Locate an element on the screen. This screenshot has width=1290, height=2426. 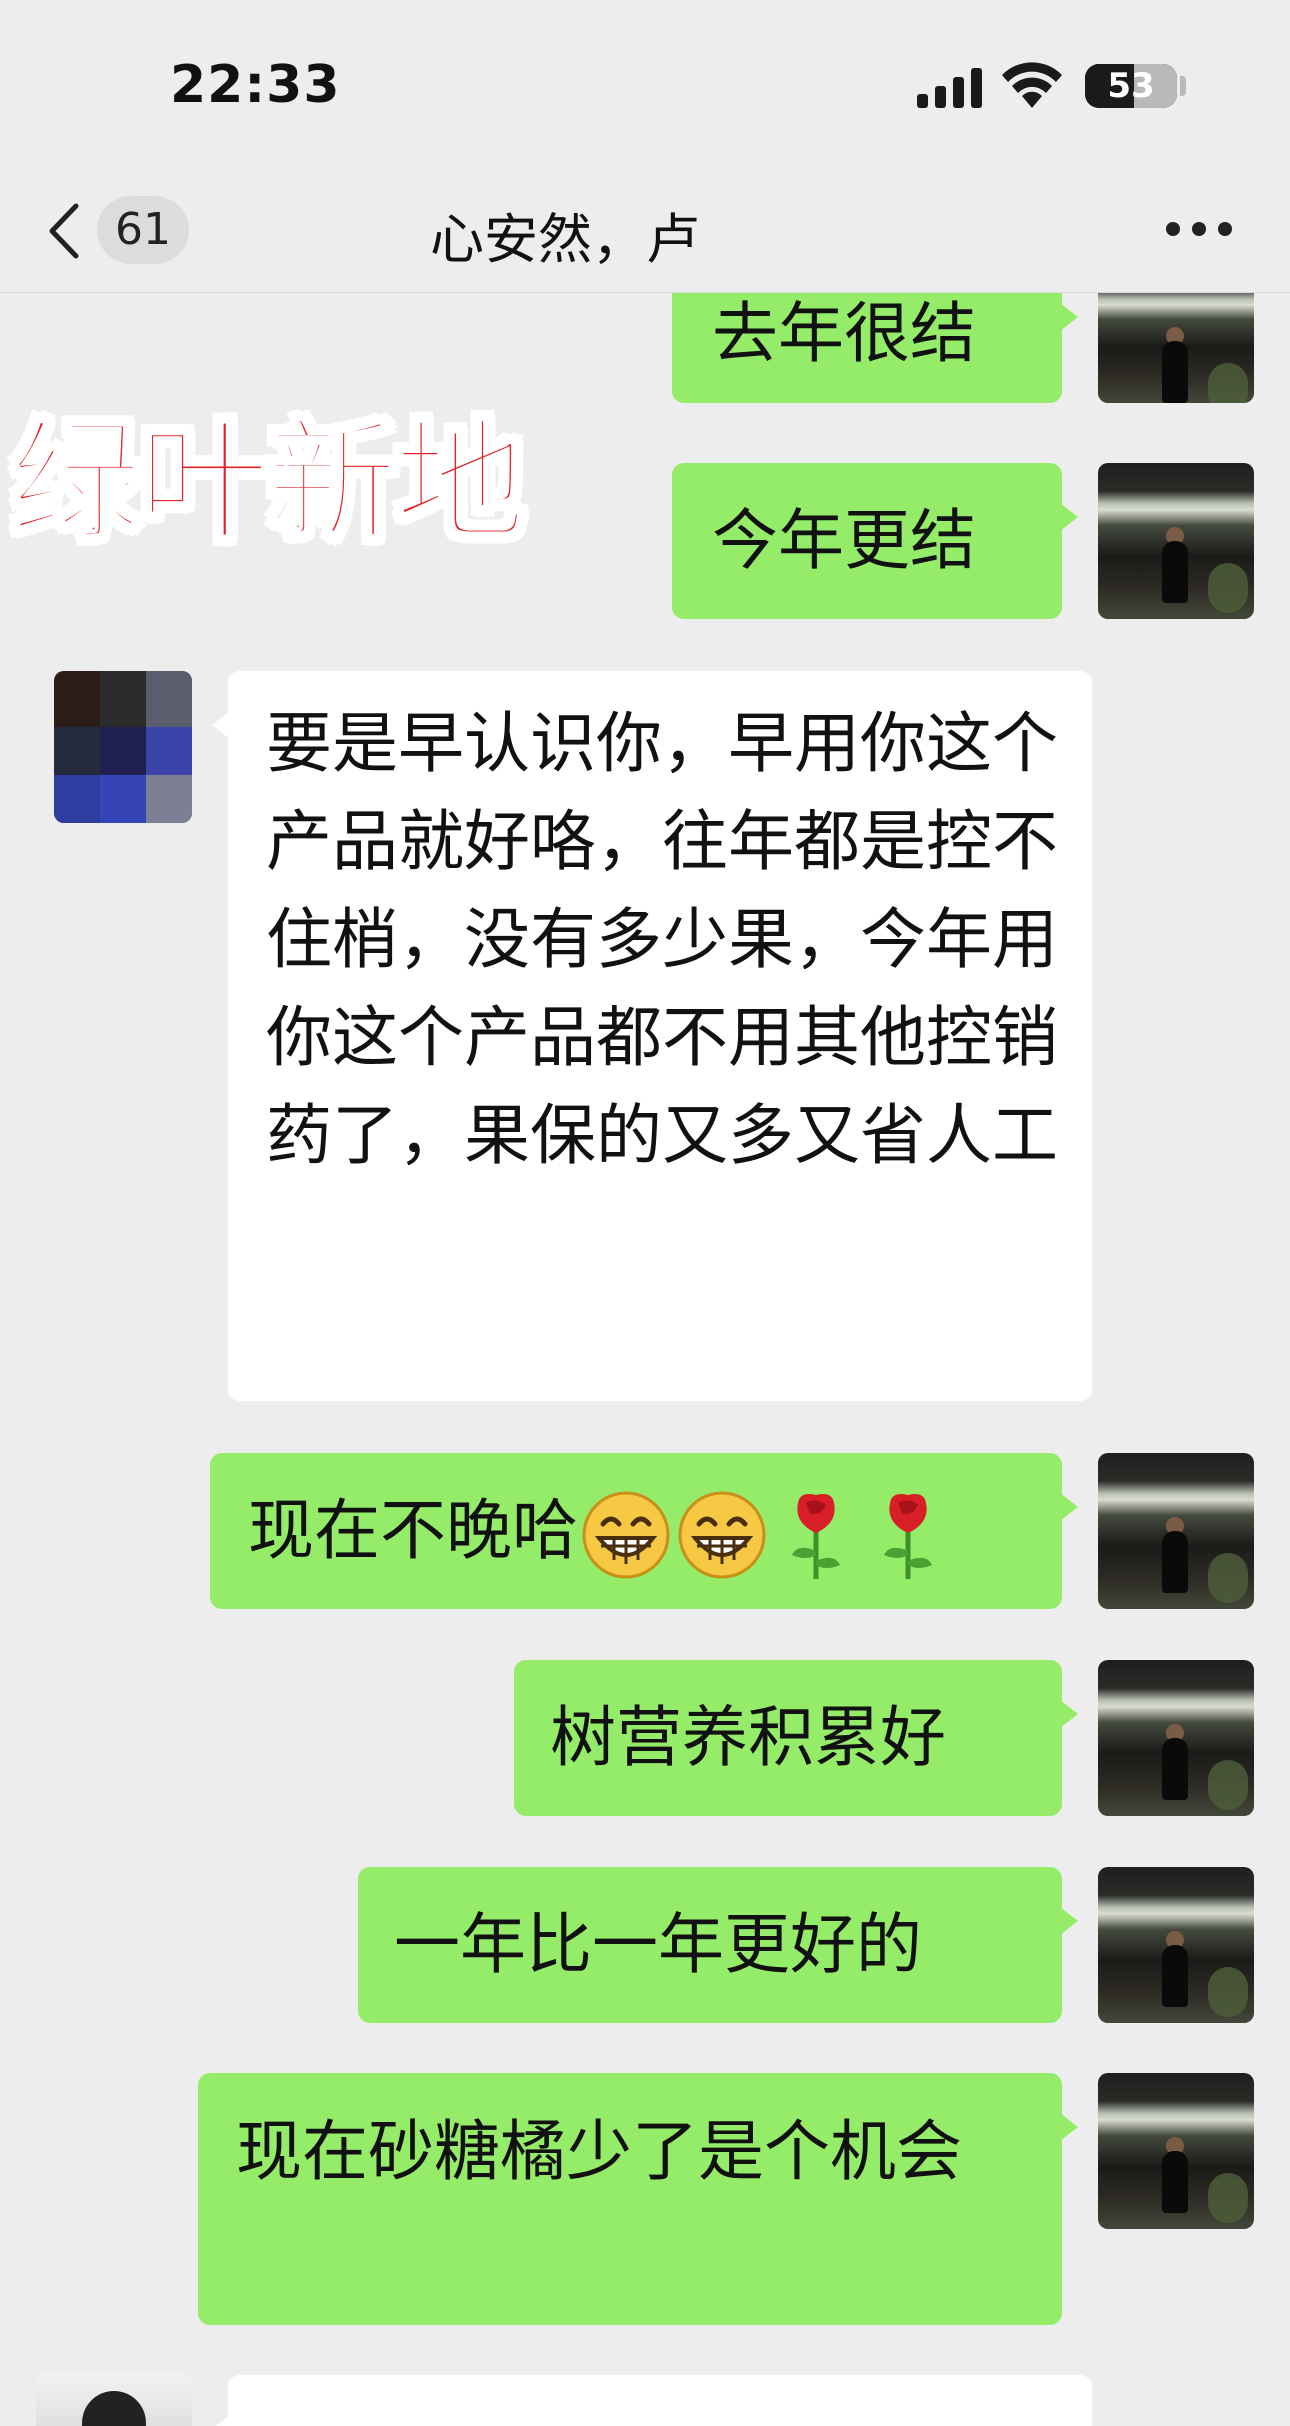
battery-icon: 53 is located at coordinates (1131, 86).